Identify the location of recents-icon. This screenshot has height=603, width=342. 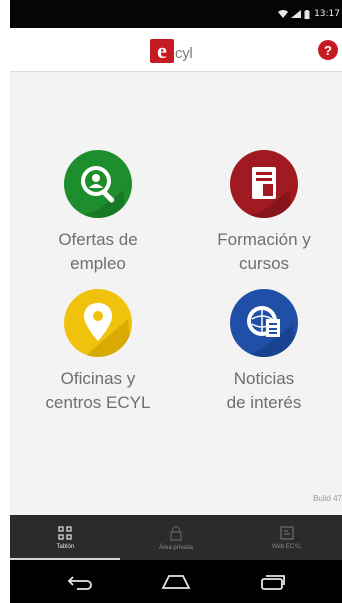
(273, 582).